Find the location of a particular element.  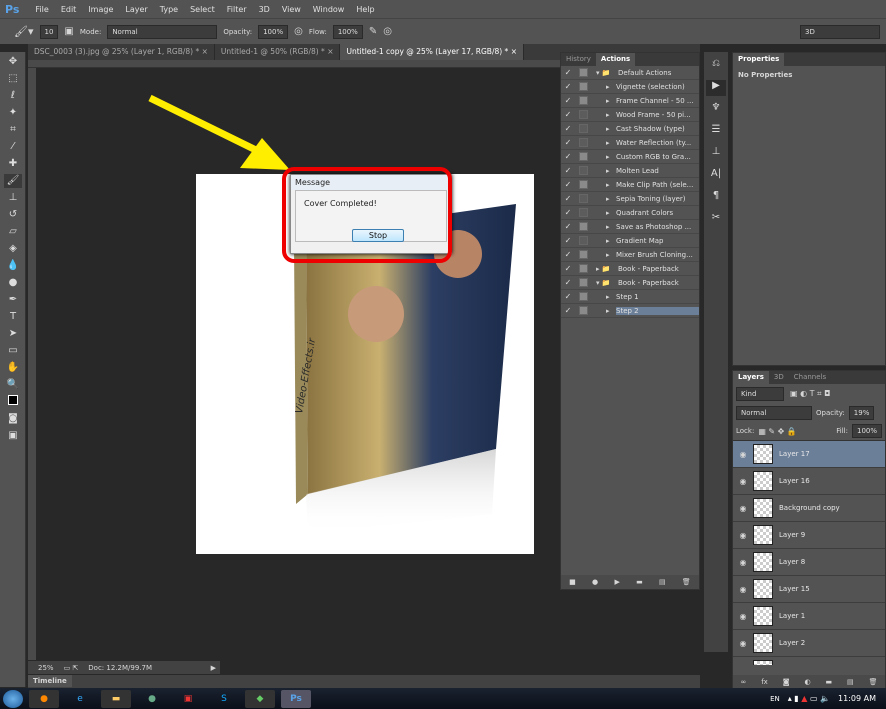

layer-row: ◉ Layer 2 is located at coordinates (809, 643).